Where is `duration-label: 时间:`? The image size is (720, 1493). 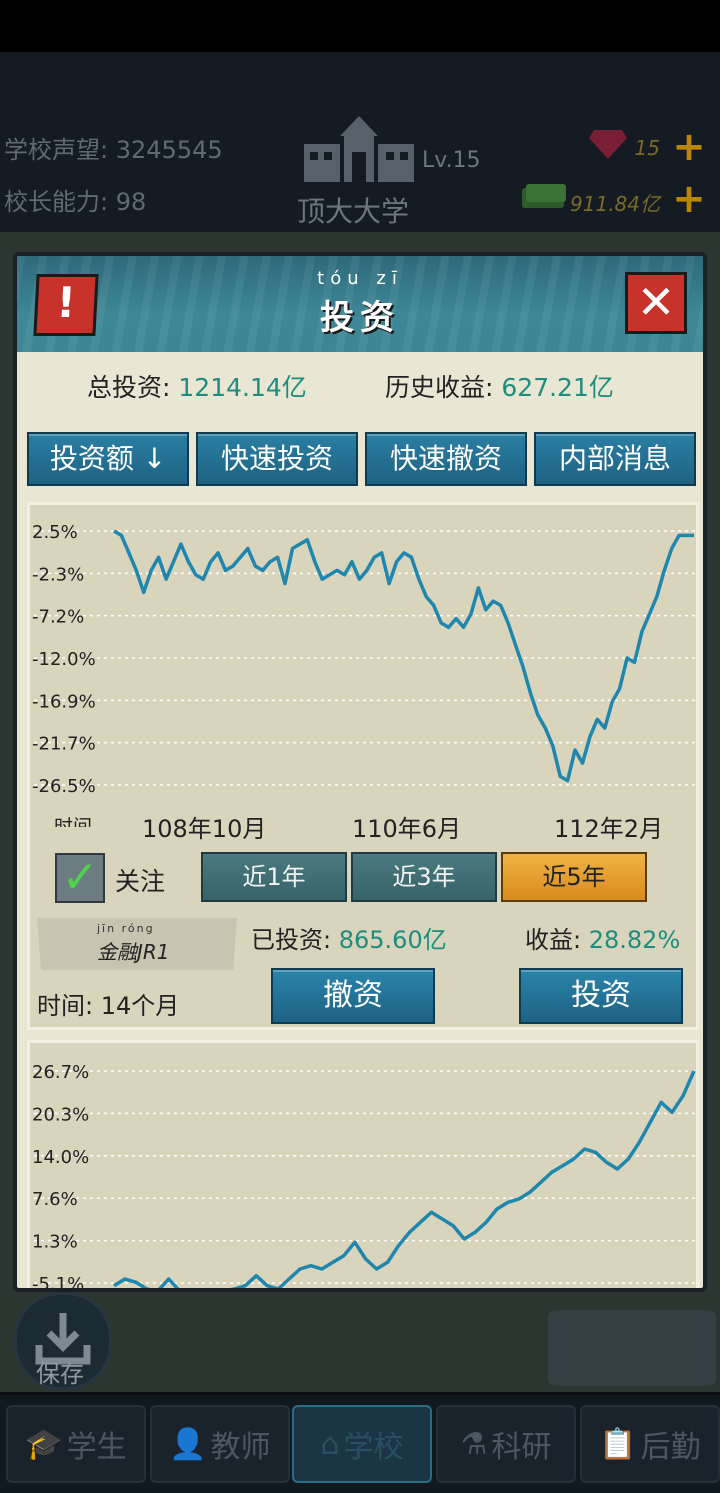
duration-label: 时间: is located at coordinates (65, 1006).